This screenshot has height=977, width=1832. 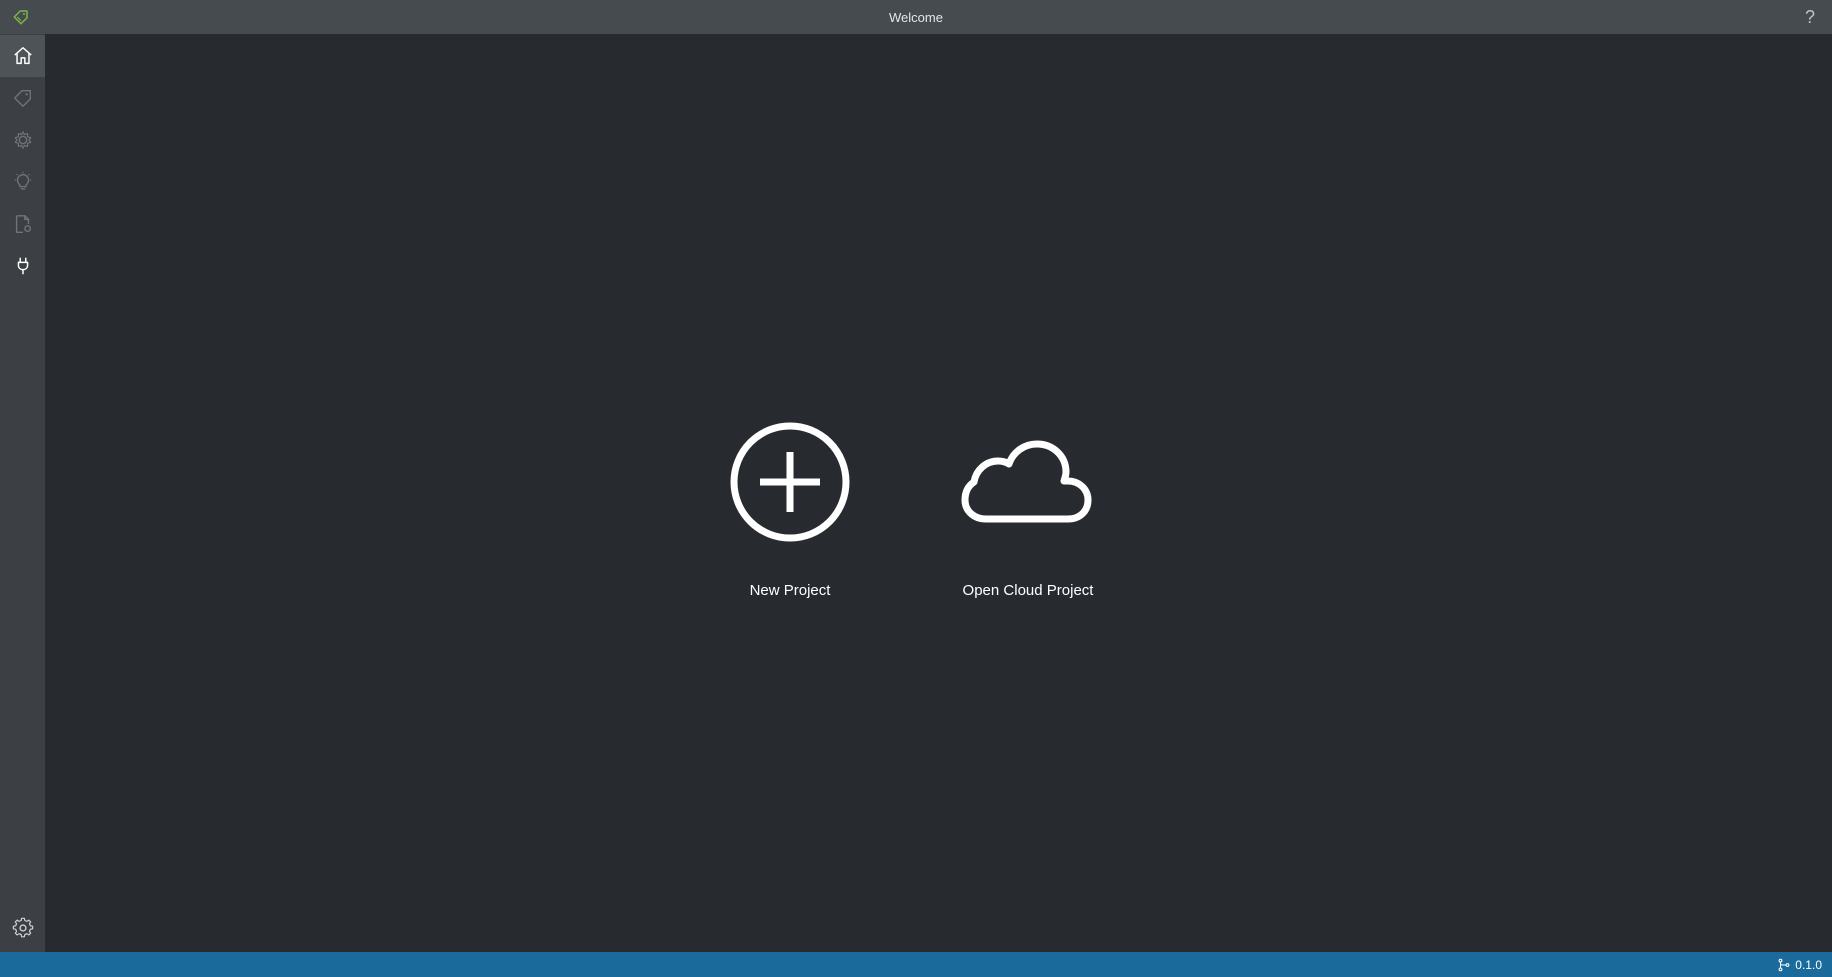 I want to click on sidebar-item-active-learning, so click(x=22, y=182).